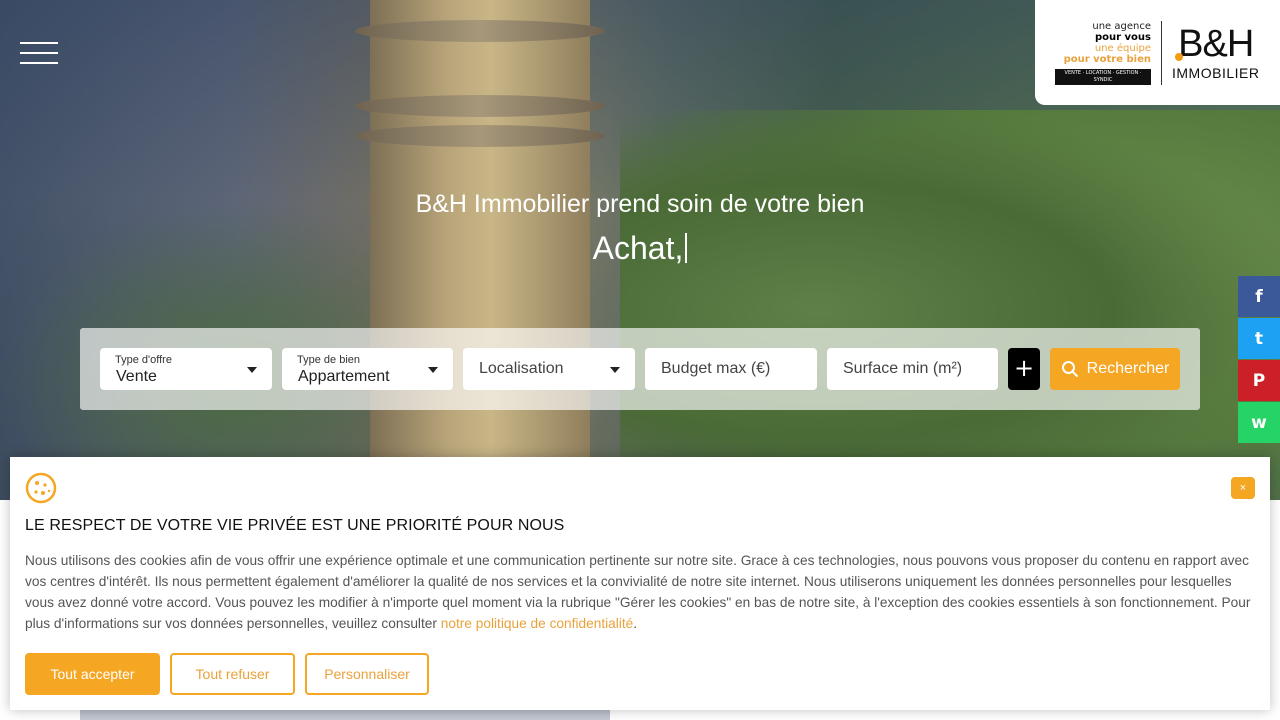 The width and height of the screenshot is (1280, 720). What do you see at coordinates (1103, 76) in the screenshot?
I see `logo-services: VENTE · LOCATION · GESTION · SYNDIC` at bounding box center [1103, 76].